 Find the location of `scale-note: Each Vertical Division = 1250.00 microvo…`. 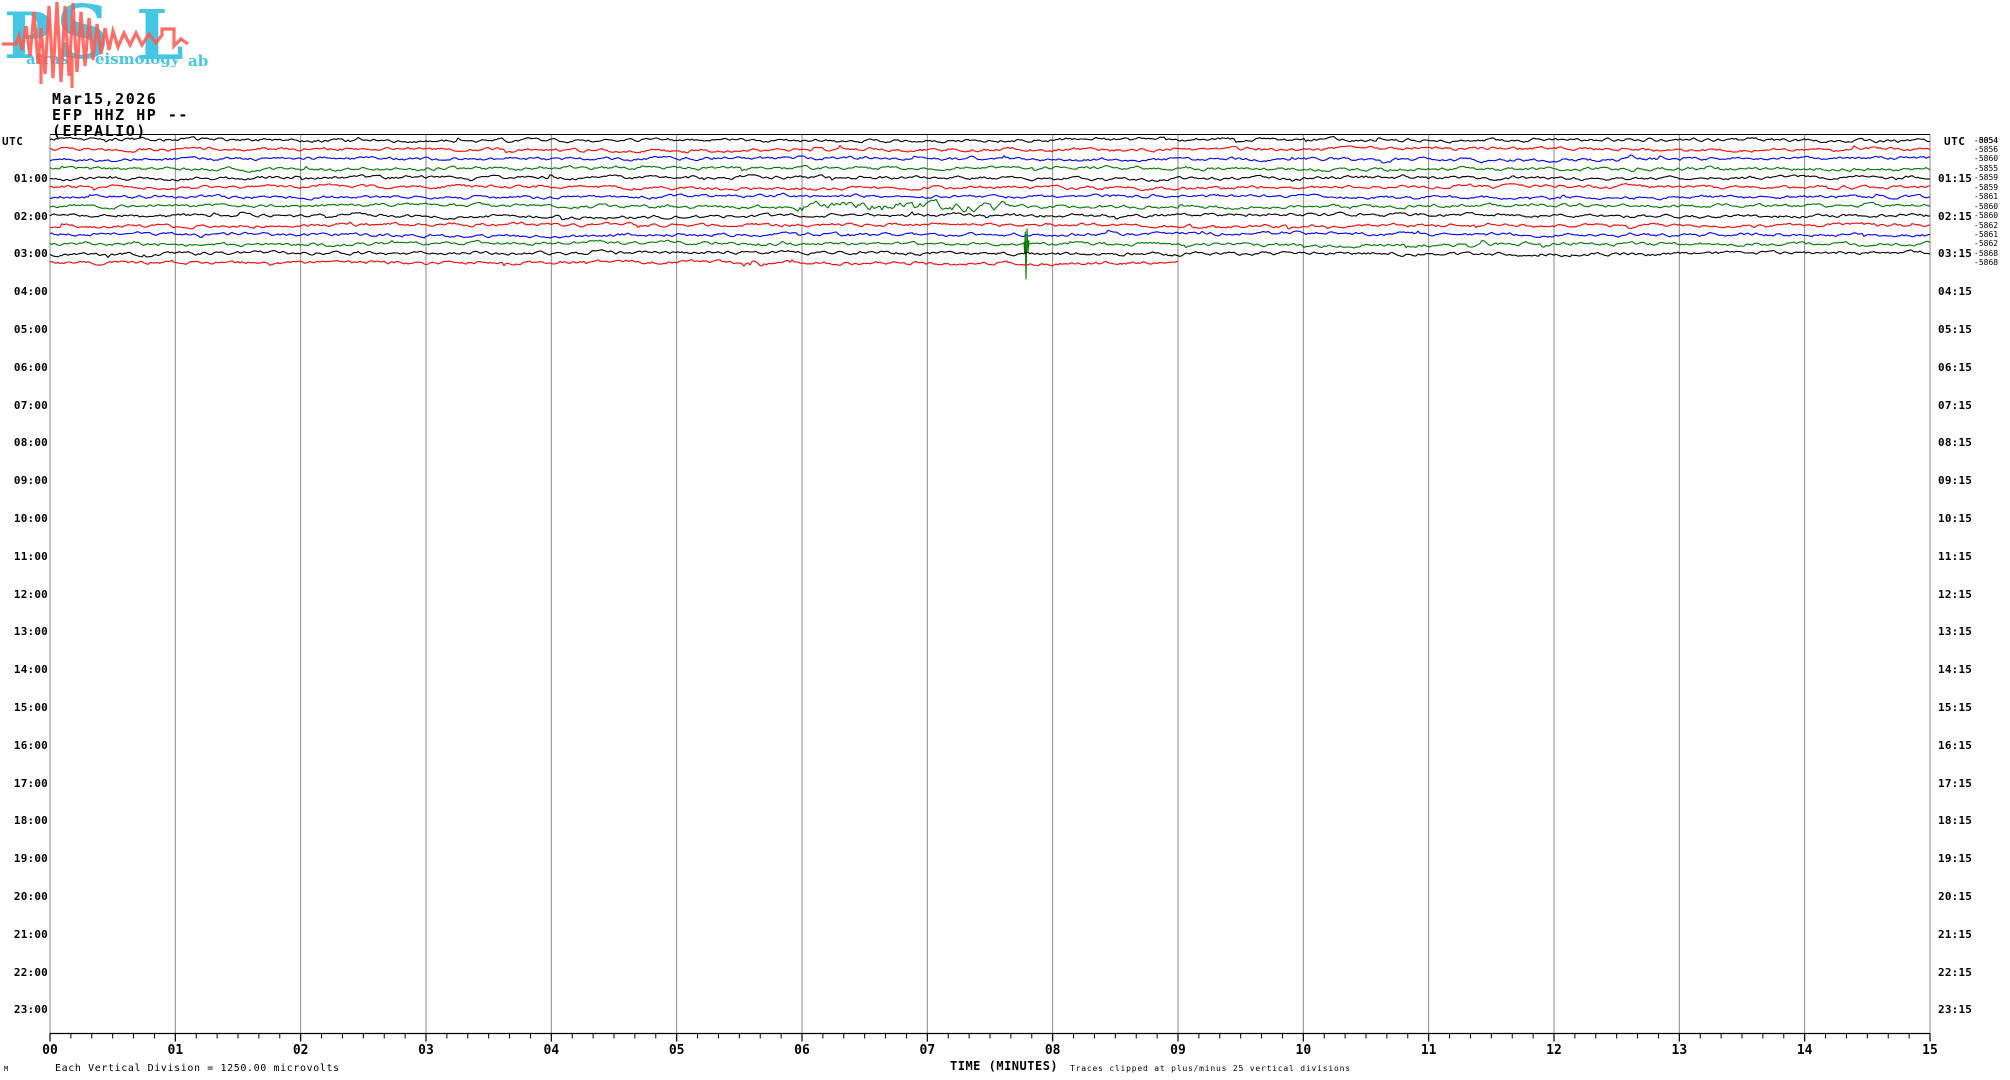

scale-note: Each Vertical Division = 1250.00 microvo… is located at coordinates (197, 1068).